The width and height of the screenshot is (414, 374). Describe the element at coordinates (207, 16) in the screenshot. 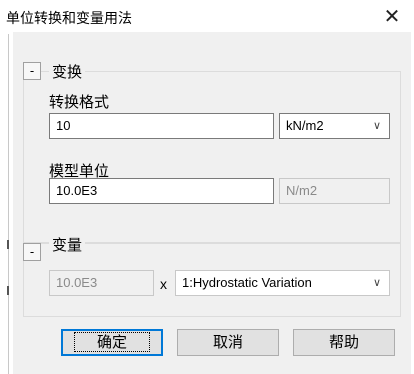

I see `title-bar: 单位转换和变量用法 ✕` at that location.